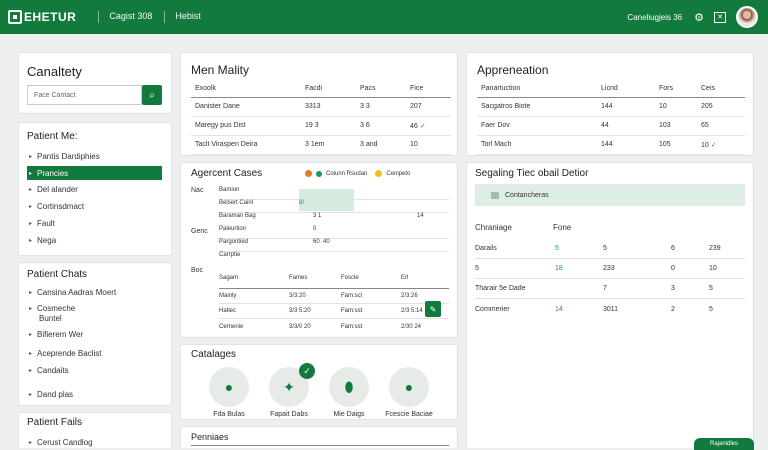  I want to click on catalog-item-4: ● Fcescie Baciae, so click(409, 392).